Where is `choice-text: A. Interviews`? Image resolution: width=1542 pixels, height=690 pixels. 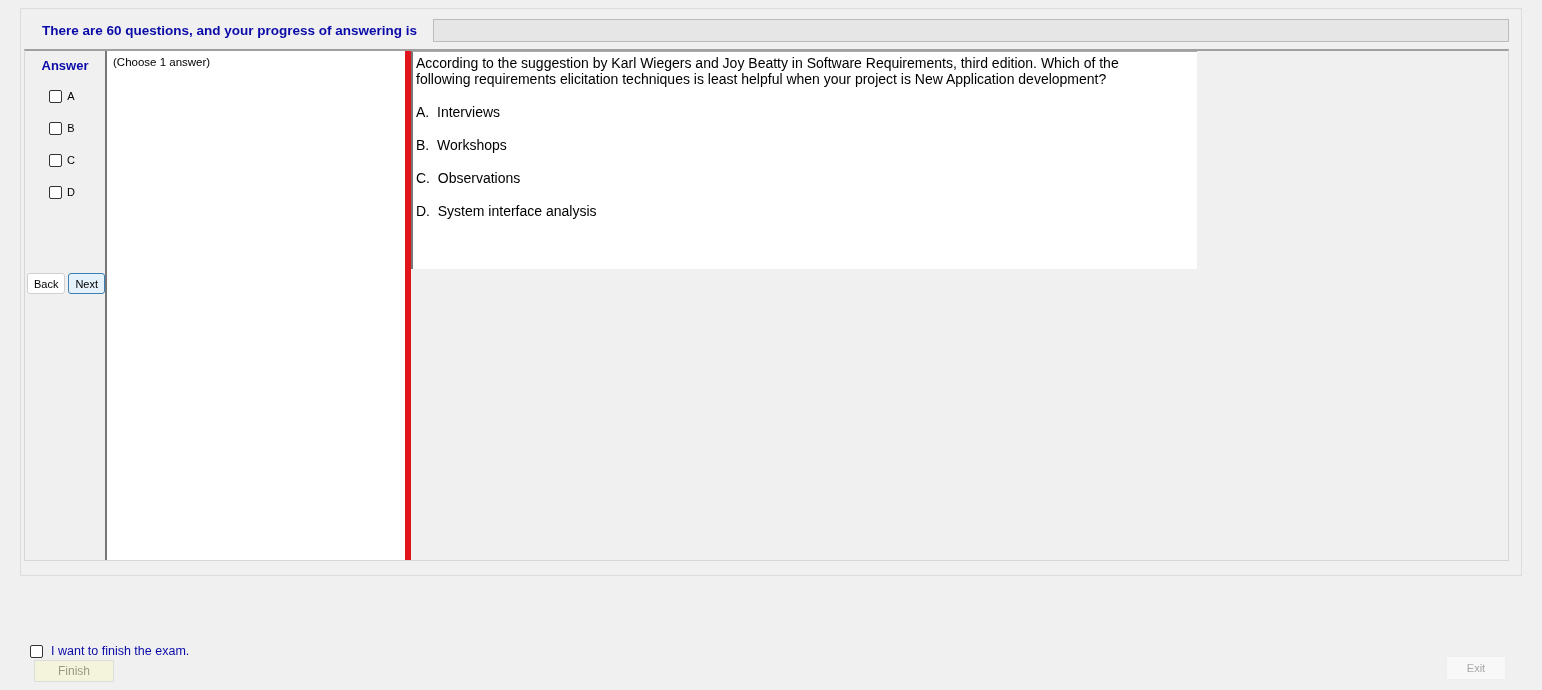
choice-text: A. Interviews is located at coordinates (459, 112).